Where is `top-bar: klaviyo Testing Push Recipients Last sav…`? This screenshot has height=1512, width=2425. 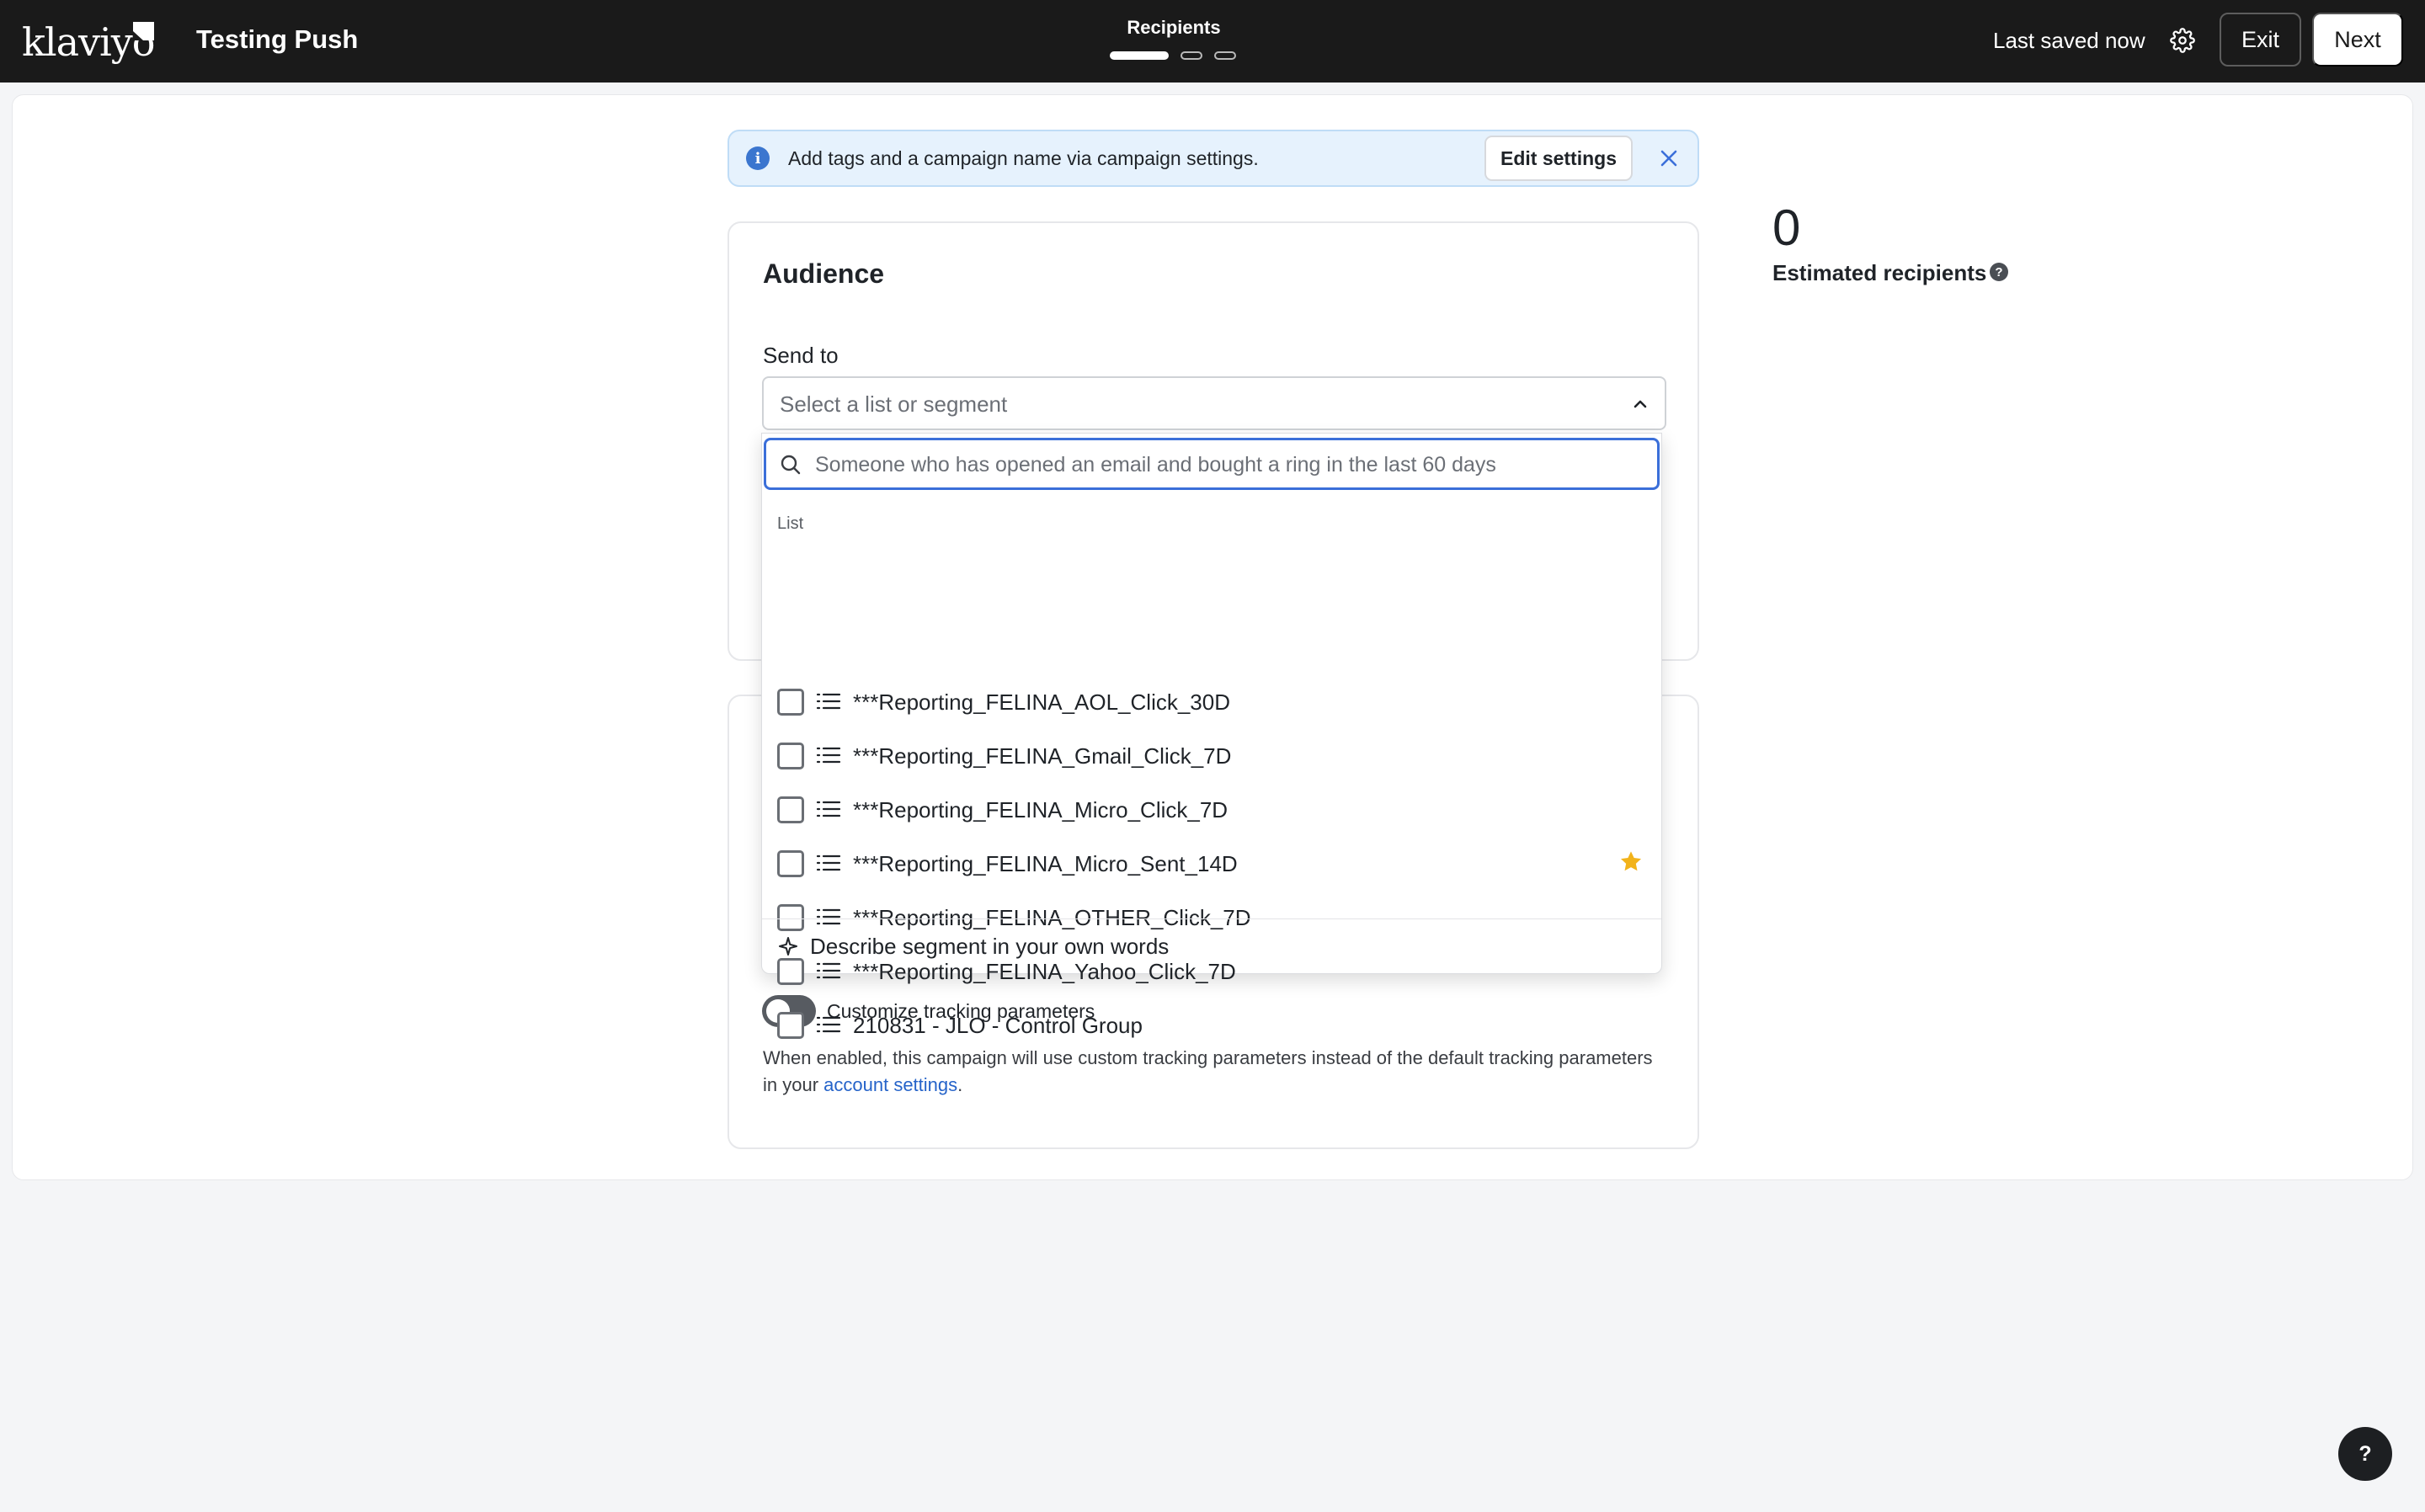 top-bar: klaviyo Testing Push Recipients Last sav… is located at coordinates (1212, 42).